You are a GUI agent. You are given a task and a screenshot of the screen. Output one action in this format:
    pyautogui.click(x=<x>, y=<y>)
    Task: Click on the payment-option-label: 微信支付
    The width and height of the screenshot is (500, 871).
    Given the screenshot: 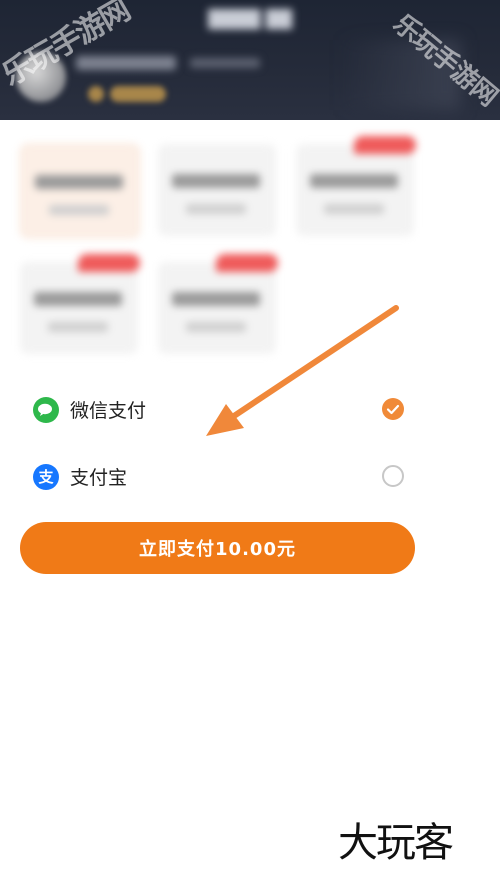 What is the action you would take?
    pyautogui.click(x=108, y=411)
    